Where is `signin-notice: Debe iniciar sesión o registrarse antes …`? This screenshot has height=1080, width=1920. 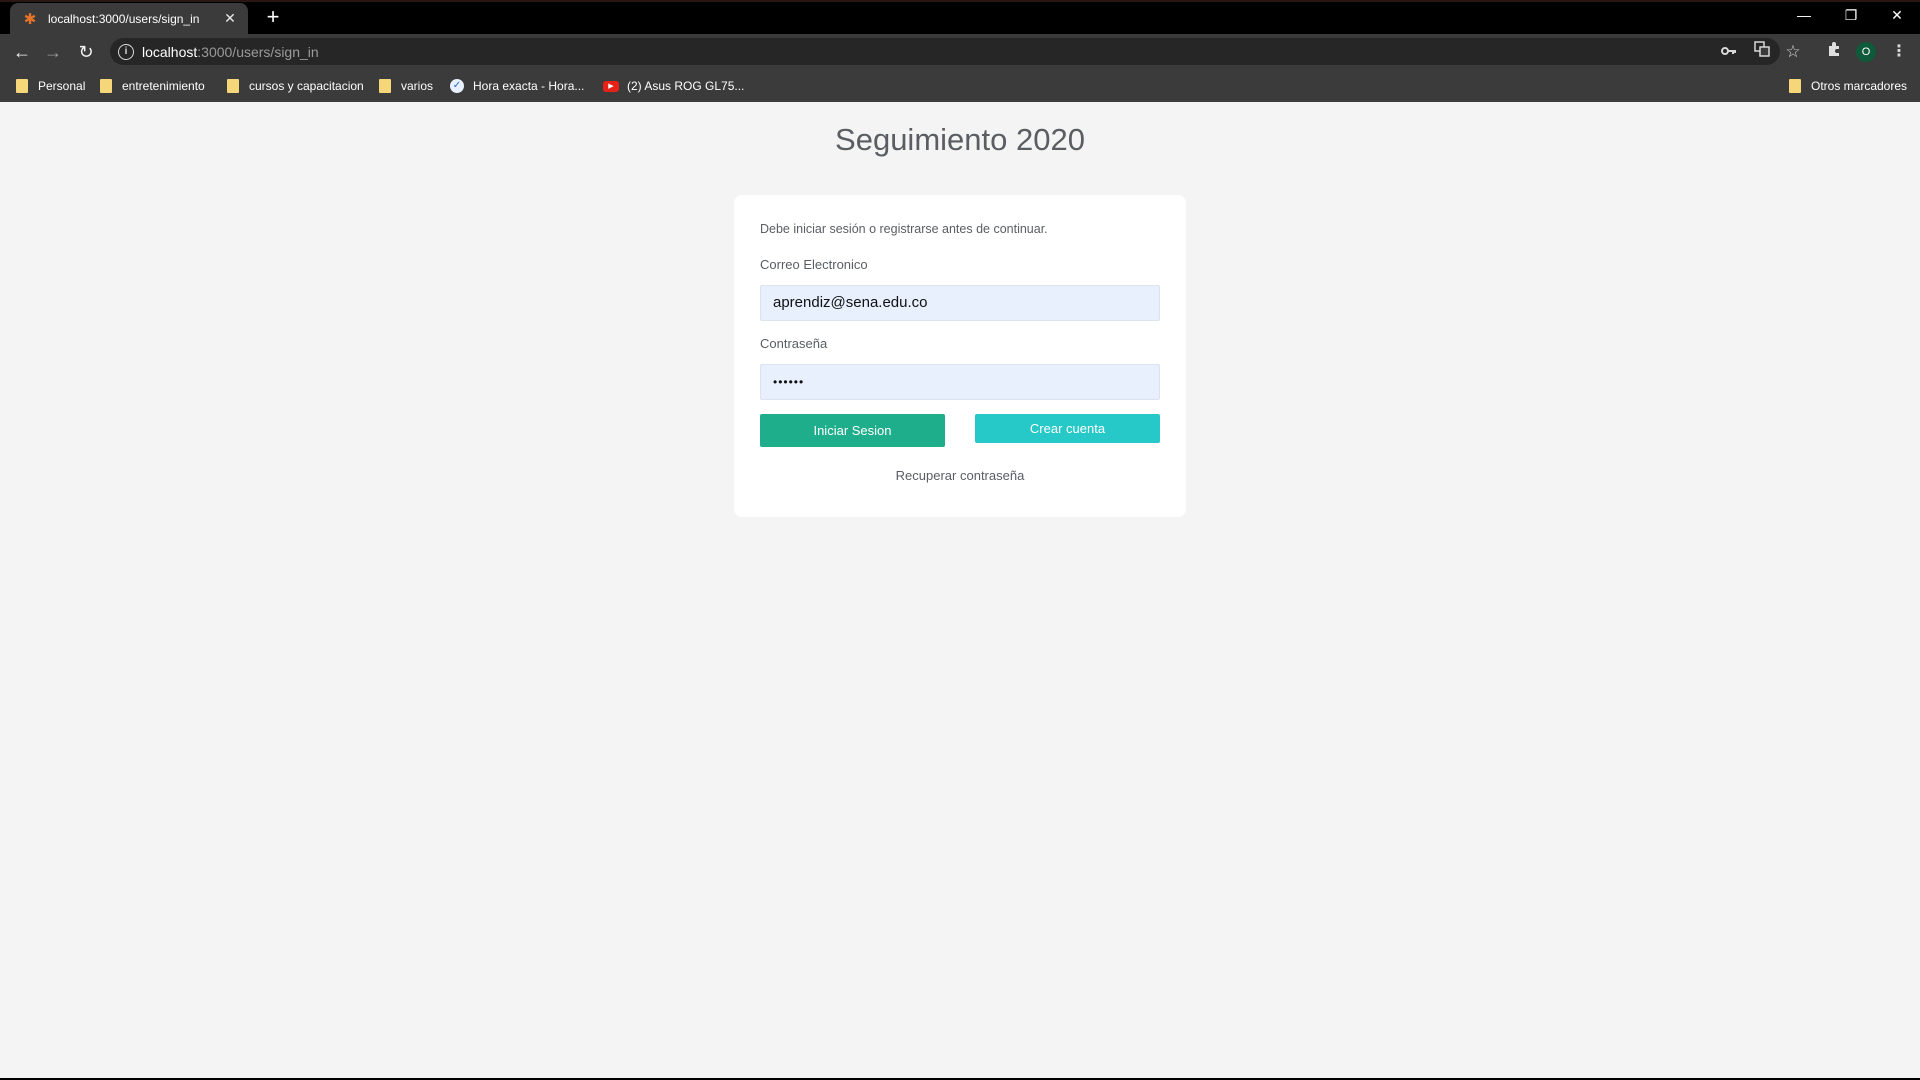
signin-notice: Debe iniciar sesión o registrarse antes … is located at coordinates (904, 229).